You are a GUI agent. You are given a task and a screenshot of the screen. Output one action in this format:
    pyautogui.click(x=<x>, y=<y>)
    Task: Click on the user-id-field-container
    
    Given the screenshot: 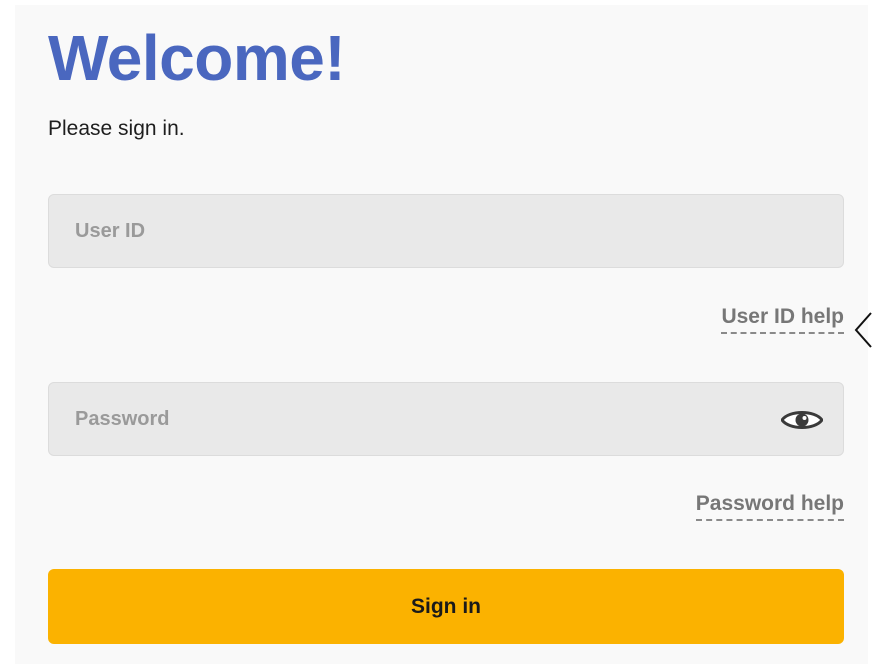 What is the action you would take?
    pyautogui.click(x=446, y=231)
    